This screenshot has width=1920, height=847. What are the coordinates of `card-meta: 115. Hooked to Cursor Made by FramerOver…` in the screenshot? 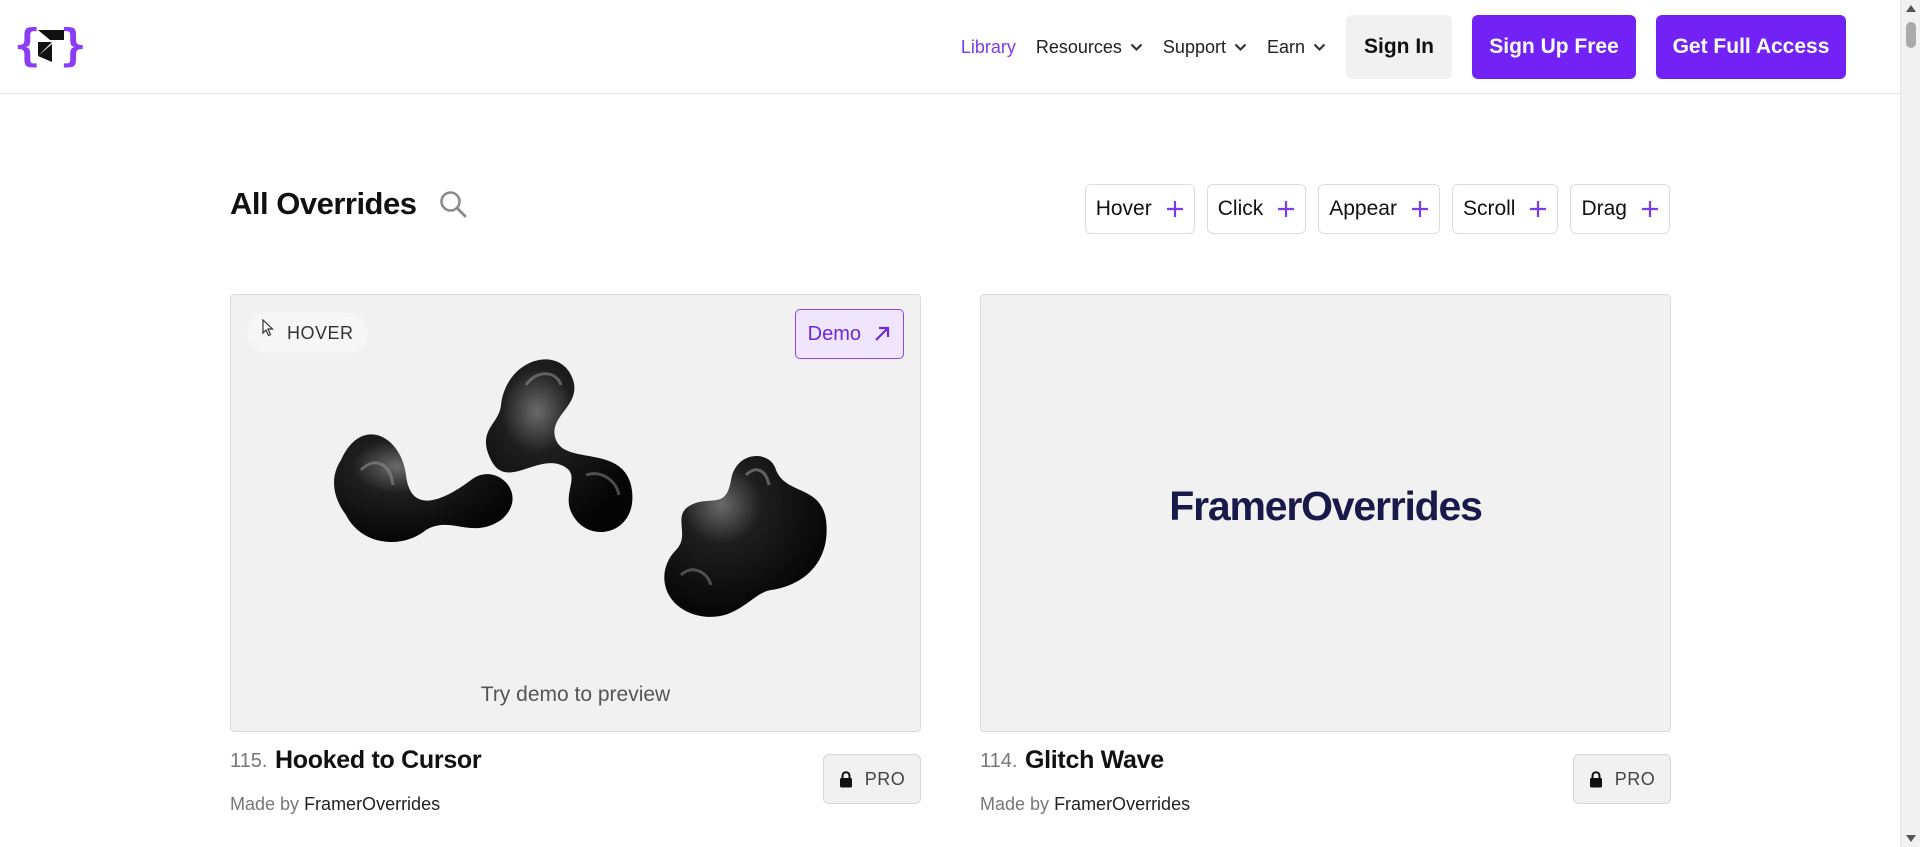 It's located at (575, 782).